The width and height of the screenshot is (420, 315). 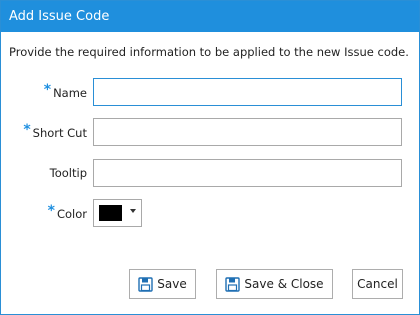 I want to click on save-button: Save, so click(x=162, y=284).